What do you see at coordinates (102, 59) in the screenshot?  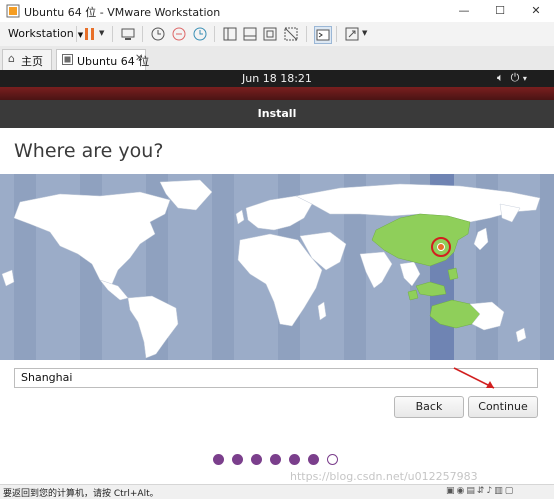 I see `tab-ubuntu: Ubuntu 64 位 ✕` at bounding box center [102, 59].